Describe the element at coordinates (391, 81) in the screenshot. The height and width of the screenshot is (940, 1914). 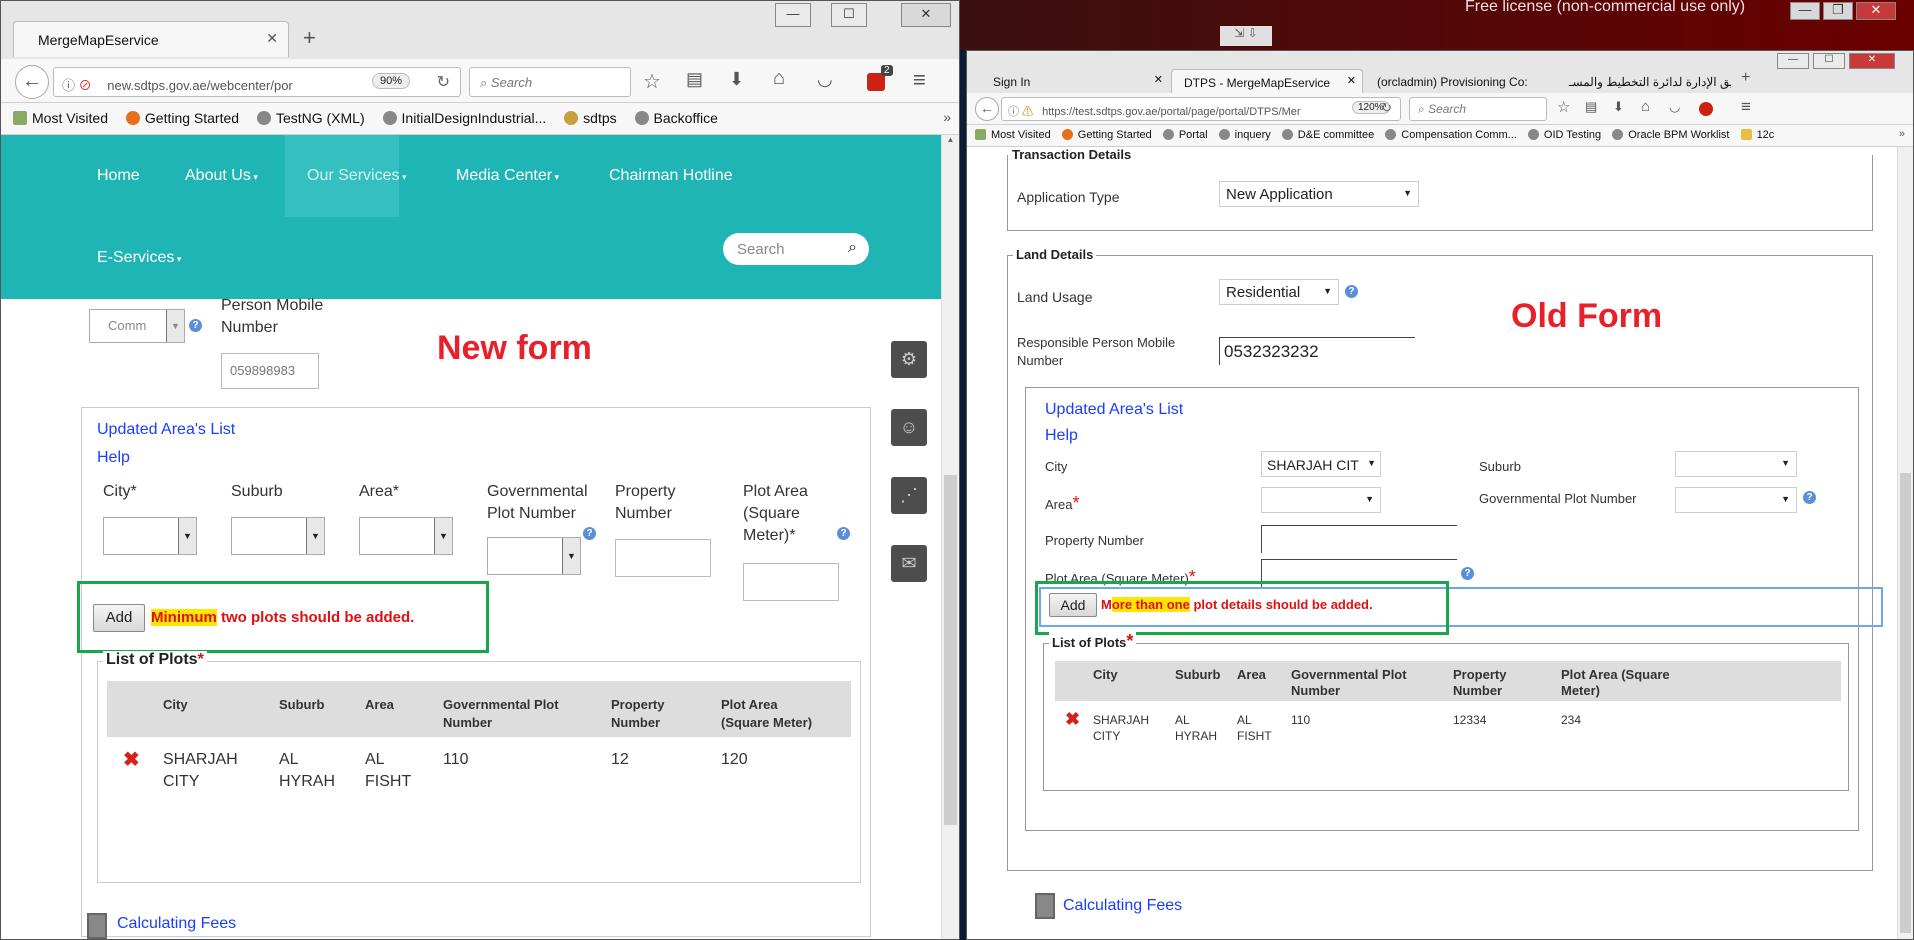
I see `left-zoom-badge: 90%` at that location.